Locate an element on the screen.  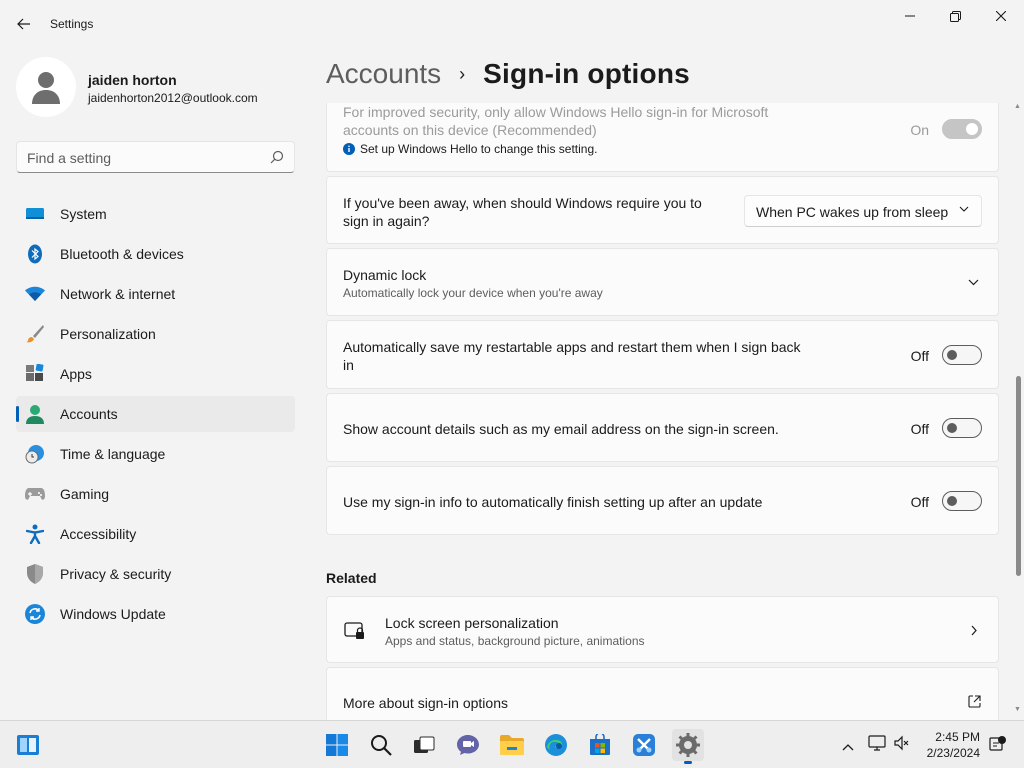
sidebar-item-label: Privacy & security is located at coordinates (116, 574).